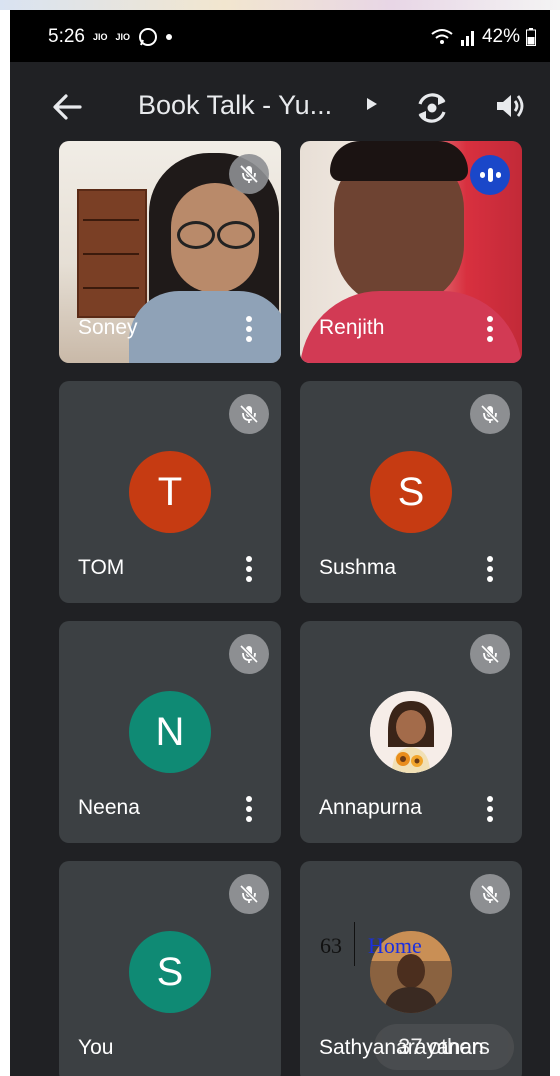  I want to click on carrier-icon: JIO, so click(100, 37).